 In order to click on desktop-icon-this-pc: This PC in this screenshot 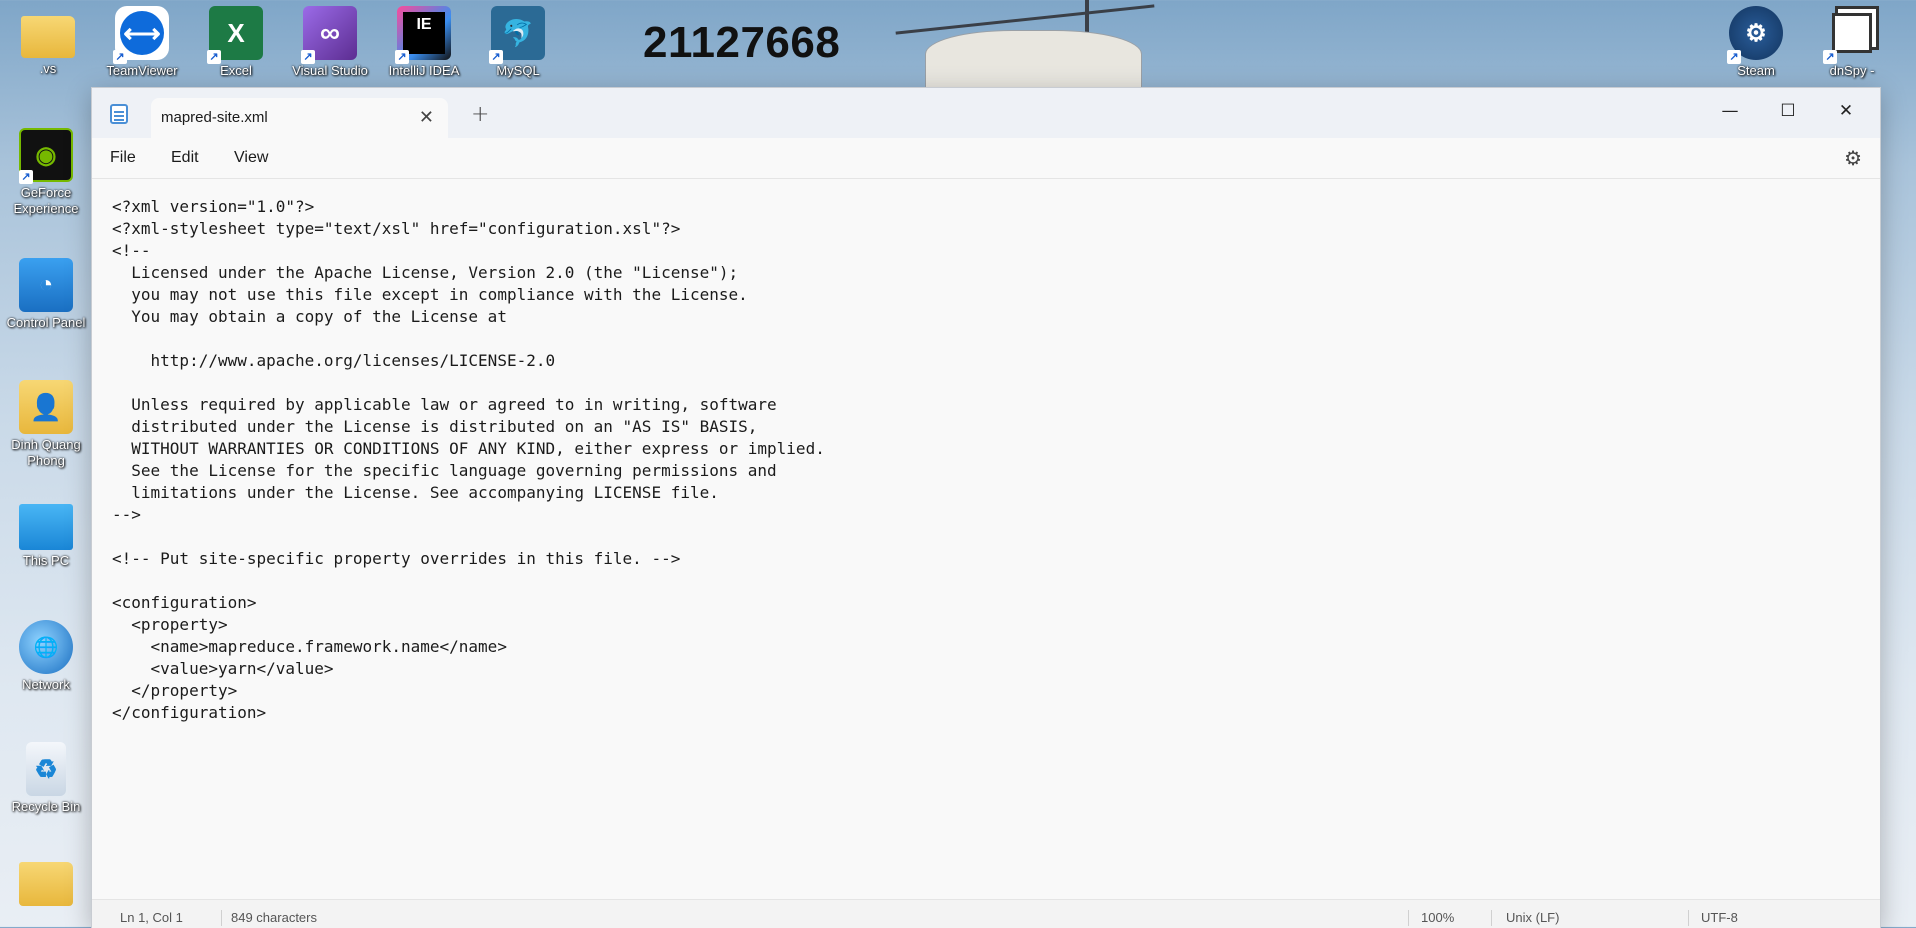, I will do `click(46, 534)`.